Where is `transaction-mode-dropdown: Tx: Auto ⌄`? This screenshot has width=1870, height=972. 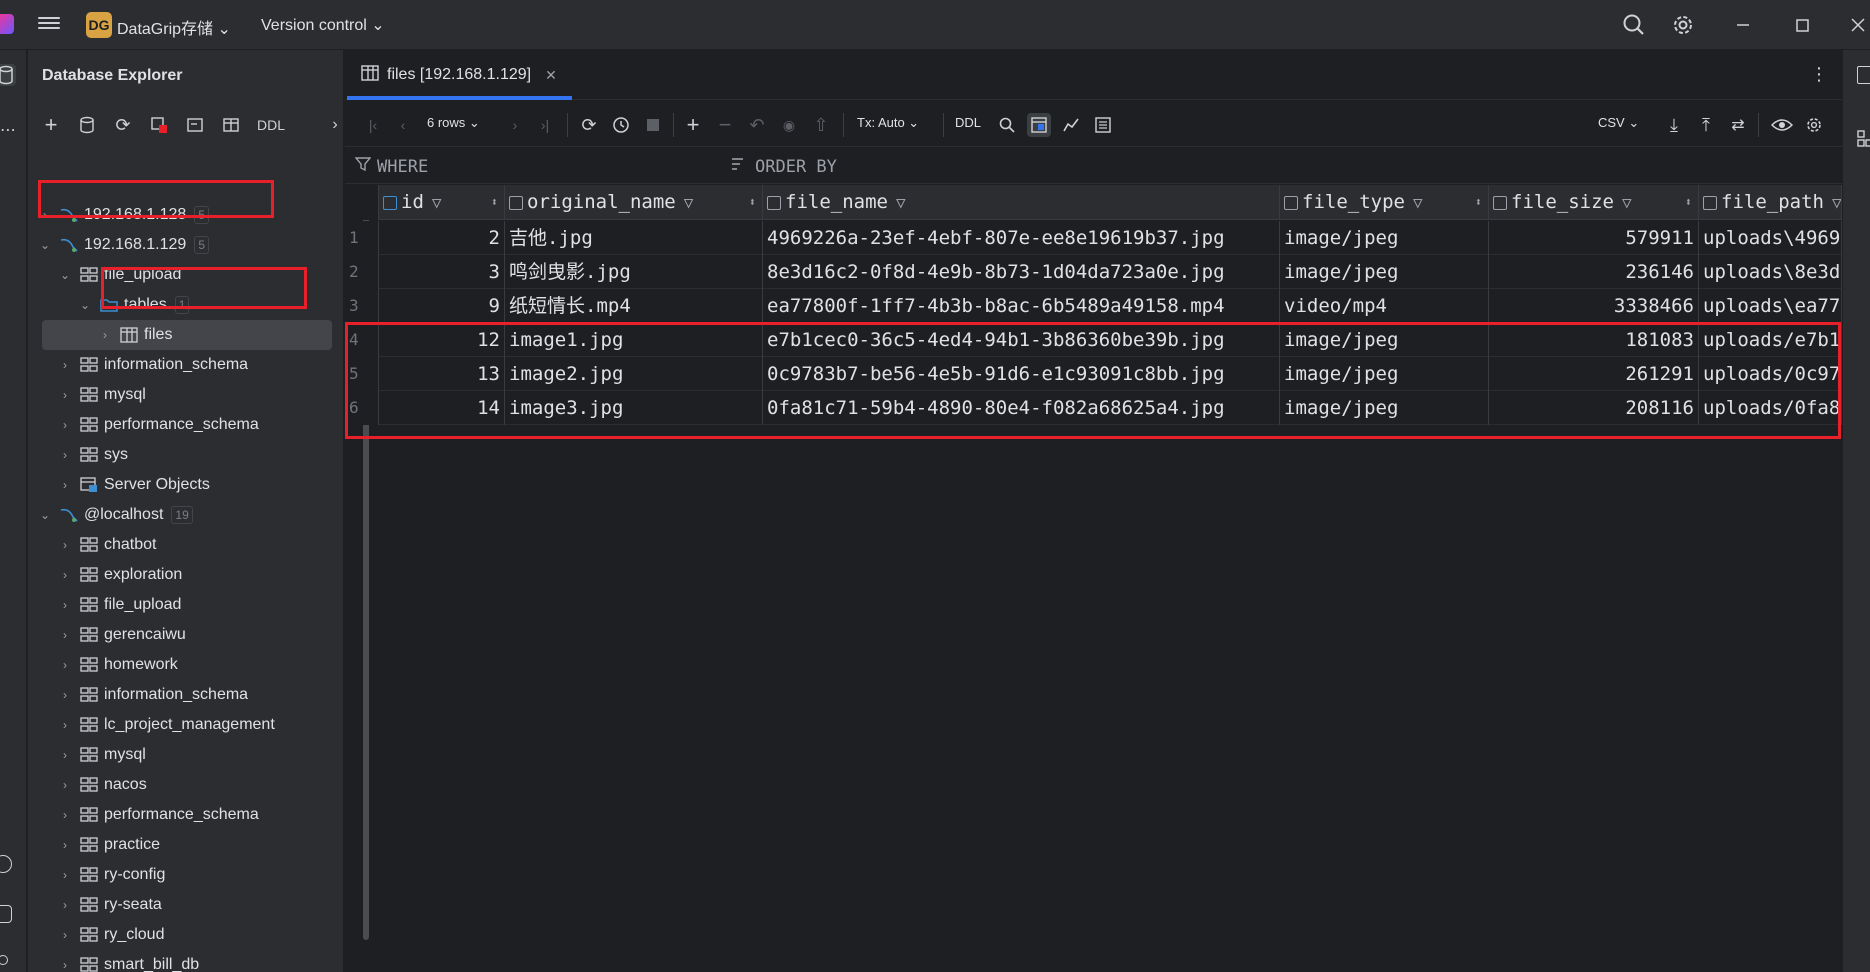 transaction-mode-dropdown: Tx: Auto ⌄ is located at coordinates (888, 123).